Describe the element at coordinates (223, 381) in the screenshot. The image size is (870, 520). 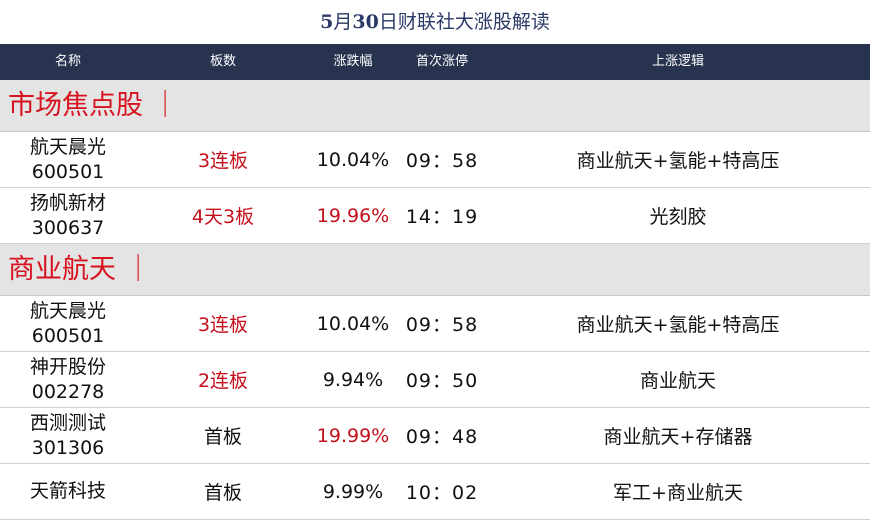
I see `boards-count: 2连板` at that location.